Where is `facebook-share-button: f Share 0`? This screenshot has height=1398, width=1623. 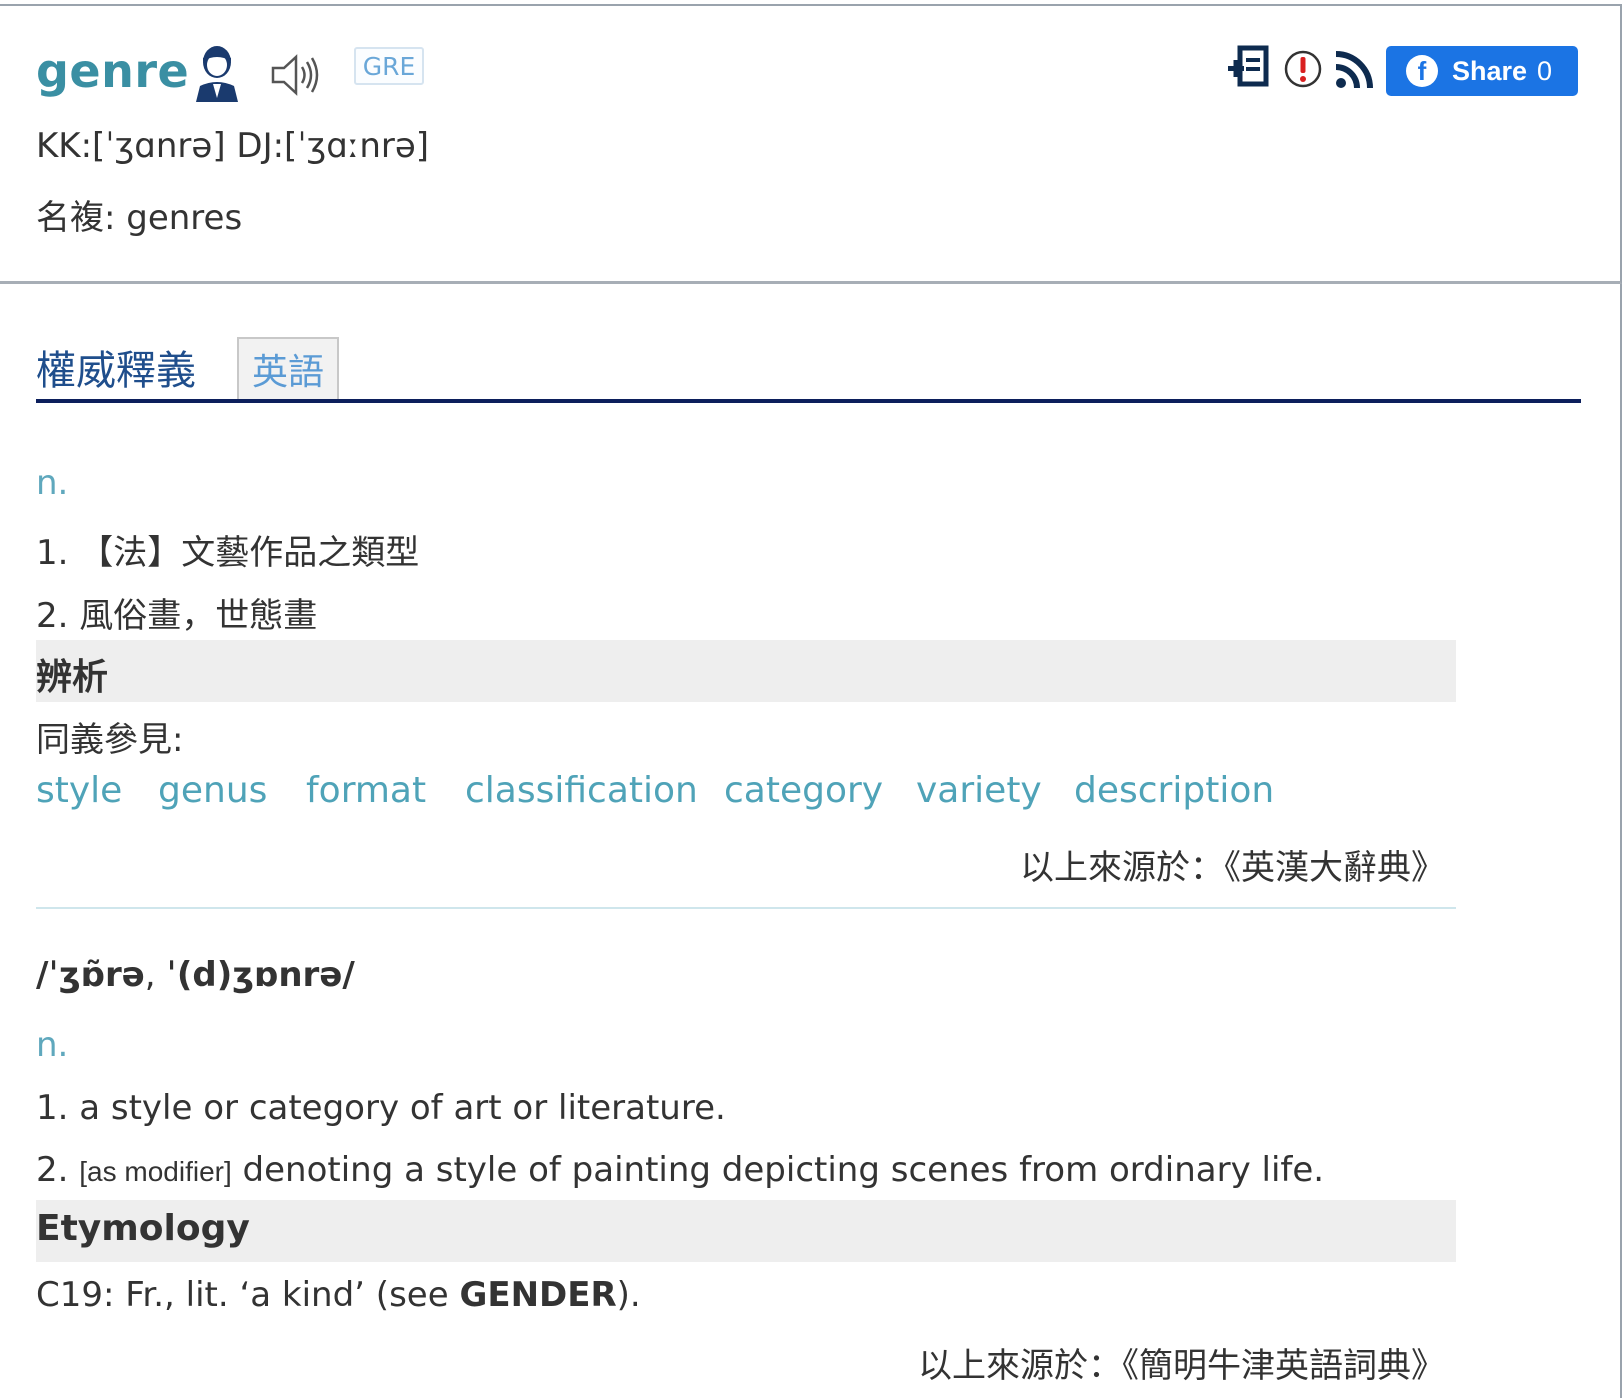 facebook-share-button: f Share 0 is located at coordinates (1482, 71).